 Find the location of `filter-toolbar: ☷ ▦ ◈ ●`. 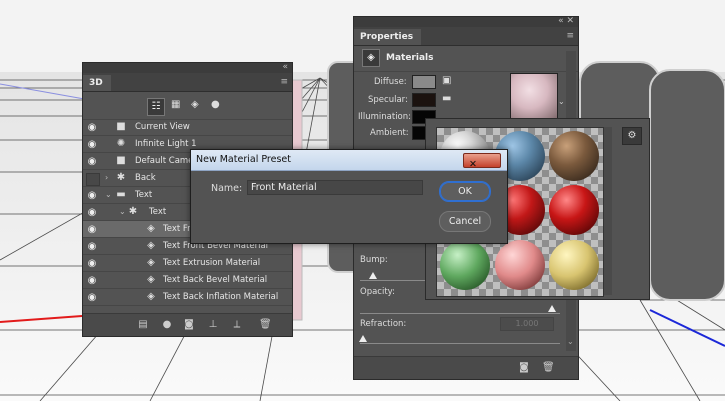

filter-toolbar: ☷ ▦ ◈ ● is located at coordinates (187, 106).